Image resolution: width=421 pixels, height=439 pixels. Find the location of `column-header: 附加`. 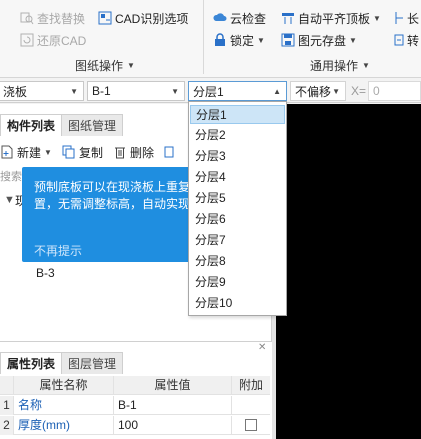

column-header: 附加 is located at coordinates (250, 385).